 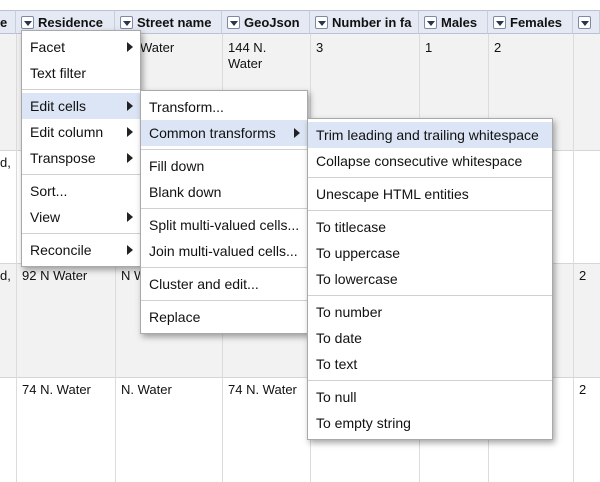 What do you see at coordinates (45, 217) in the screenshot?
I see `menu-item-label: View` at bounding box center [45, 217].